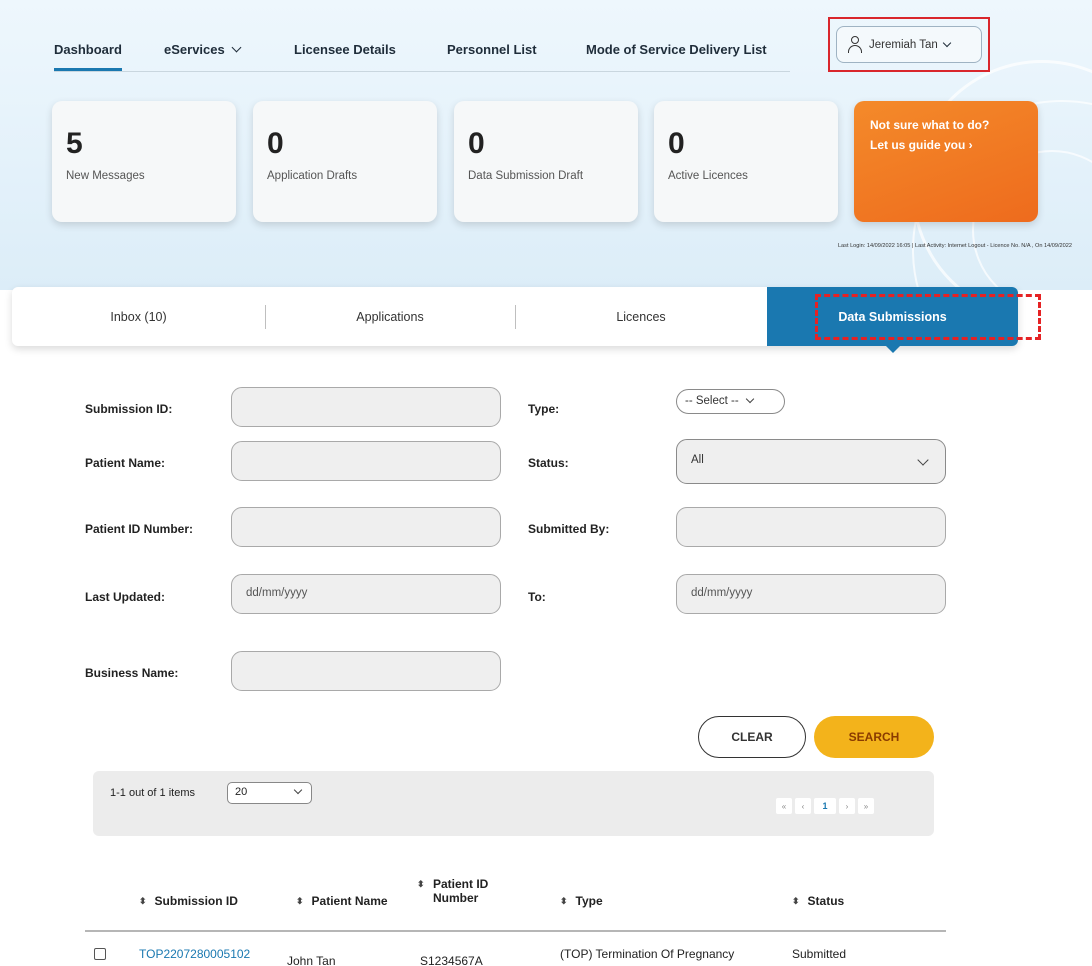 The image size is (1092, 966). Describe the element at coordinates (641, 316) in the screenshot. I see `tab-licences: Licences` at that location.